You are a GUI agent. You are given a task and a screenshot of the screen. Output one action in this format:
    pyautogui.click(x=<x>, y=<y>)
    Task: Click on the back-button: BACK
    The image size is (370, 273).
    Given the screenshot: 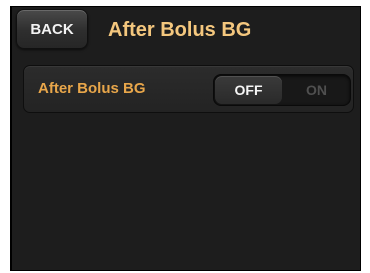 What is the action you would take?
    pyautogui.click(x=52, y=29)
    